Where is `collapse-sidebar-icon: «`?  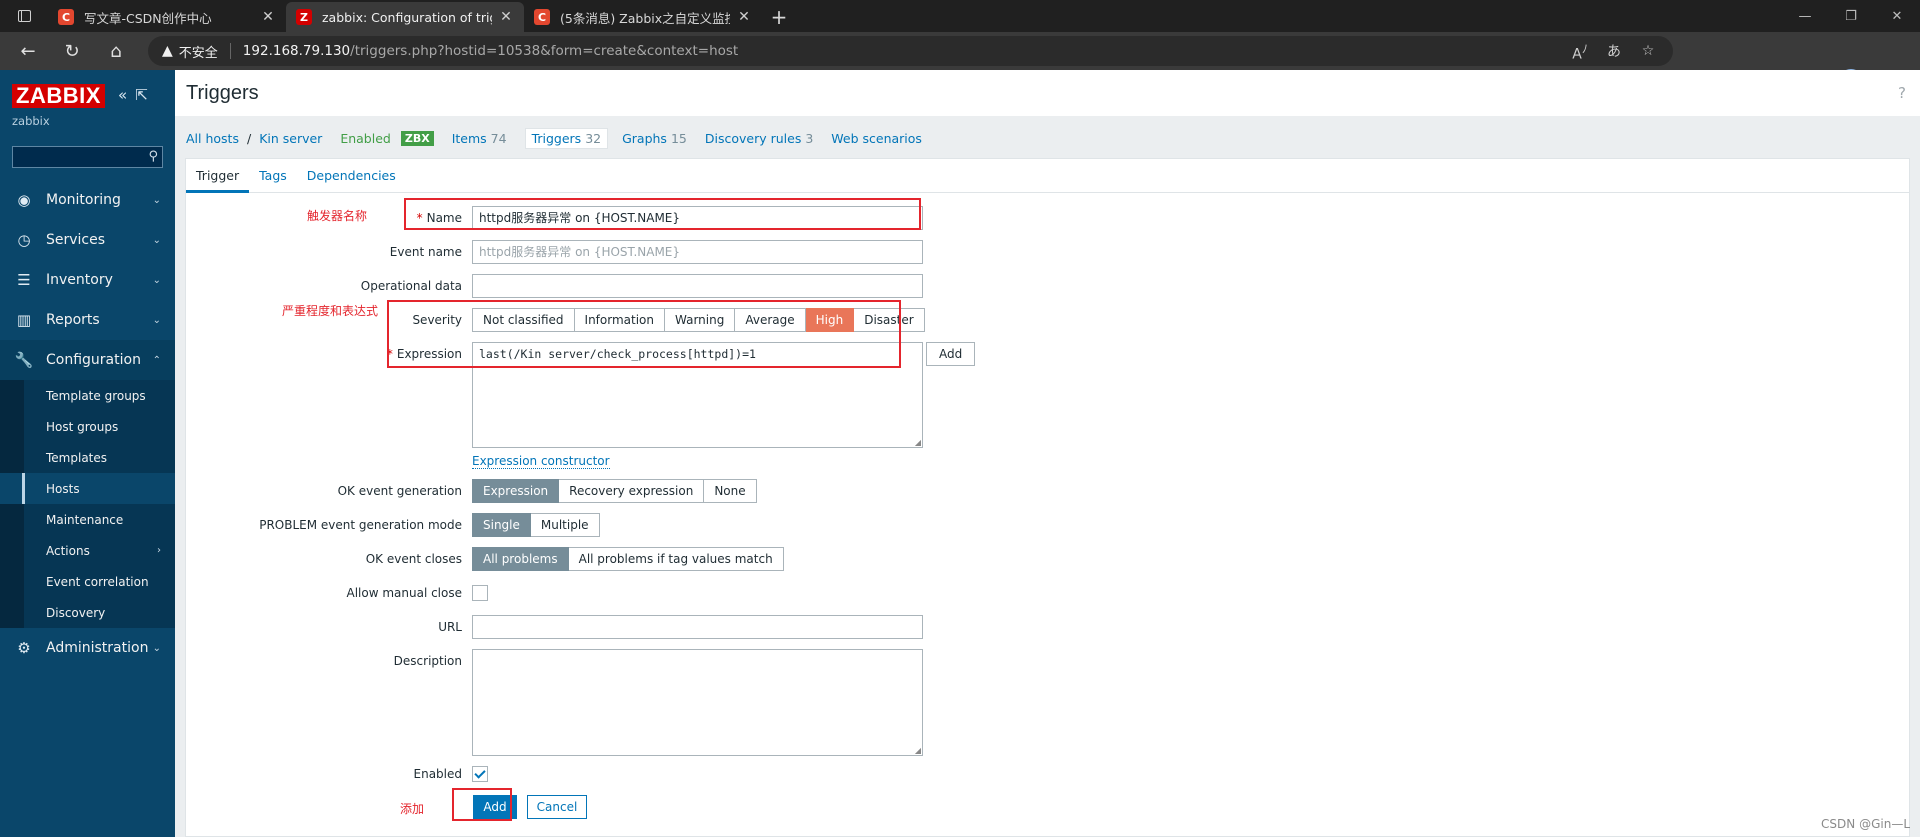 collapse-sidebar-icon: « is located at coordinates (122, 95).